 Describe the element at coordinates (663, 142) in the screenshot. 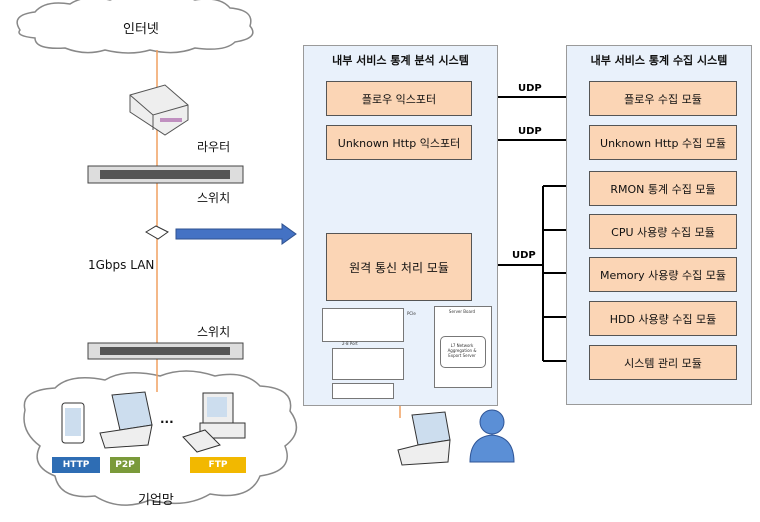

I see `unknown-http-collect-module: Unknown Http 수집 모듈` at that location.